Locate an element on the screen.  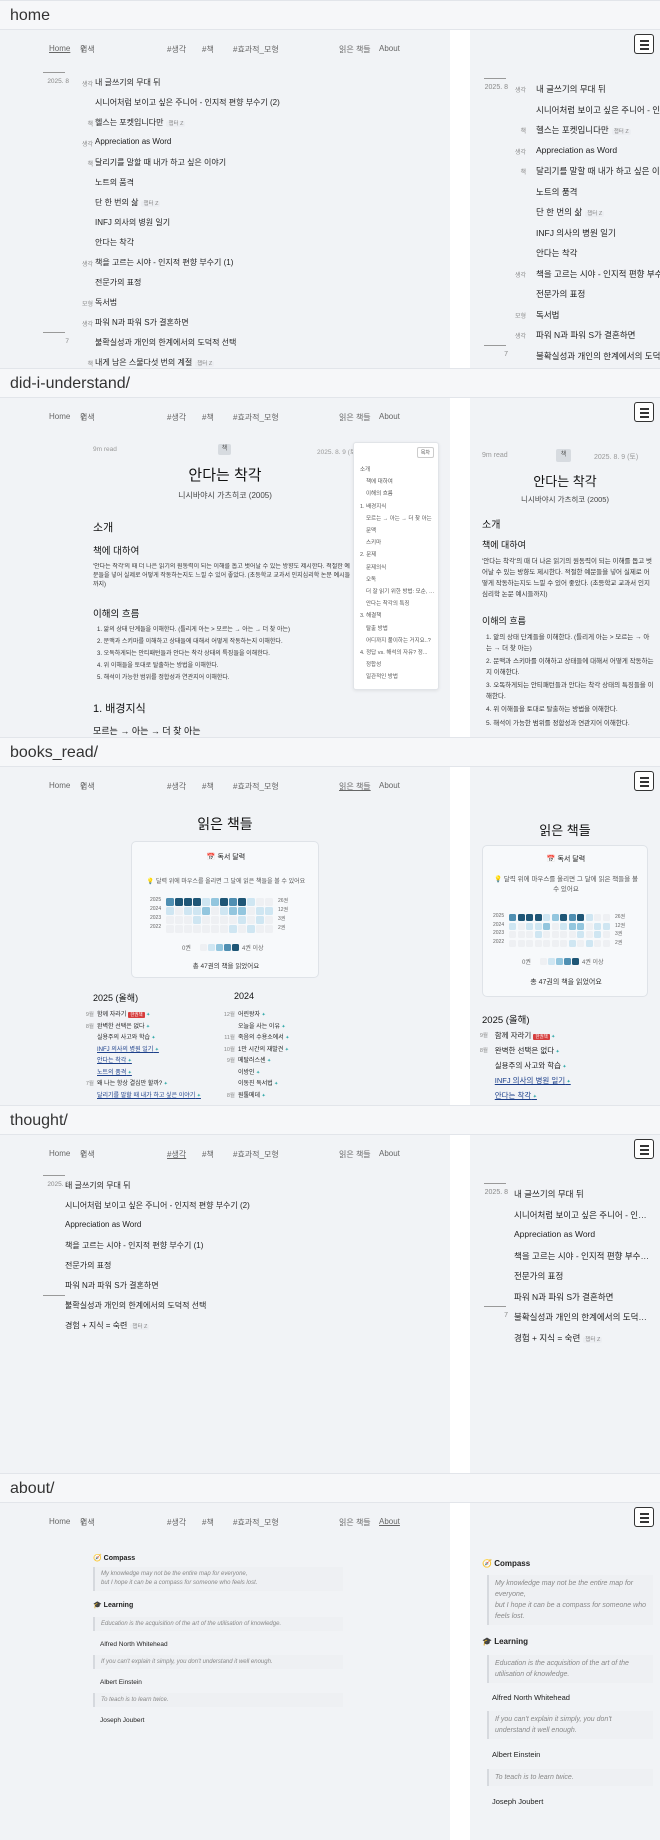
post-title: INFJ 의사의 병원 일기 is located at coordinates (598, 233).